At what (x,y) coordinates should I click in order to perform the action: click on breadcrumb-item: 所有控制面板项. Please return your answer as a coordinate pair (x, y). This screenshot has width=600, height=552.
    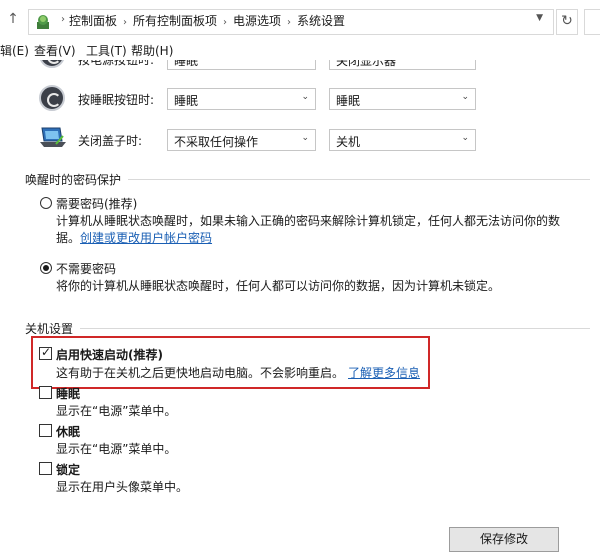
    Looking at the image, I should click on (175, 21).